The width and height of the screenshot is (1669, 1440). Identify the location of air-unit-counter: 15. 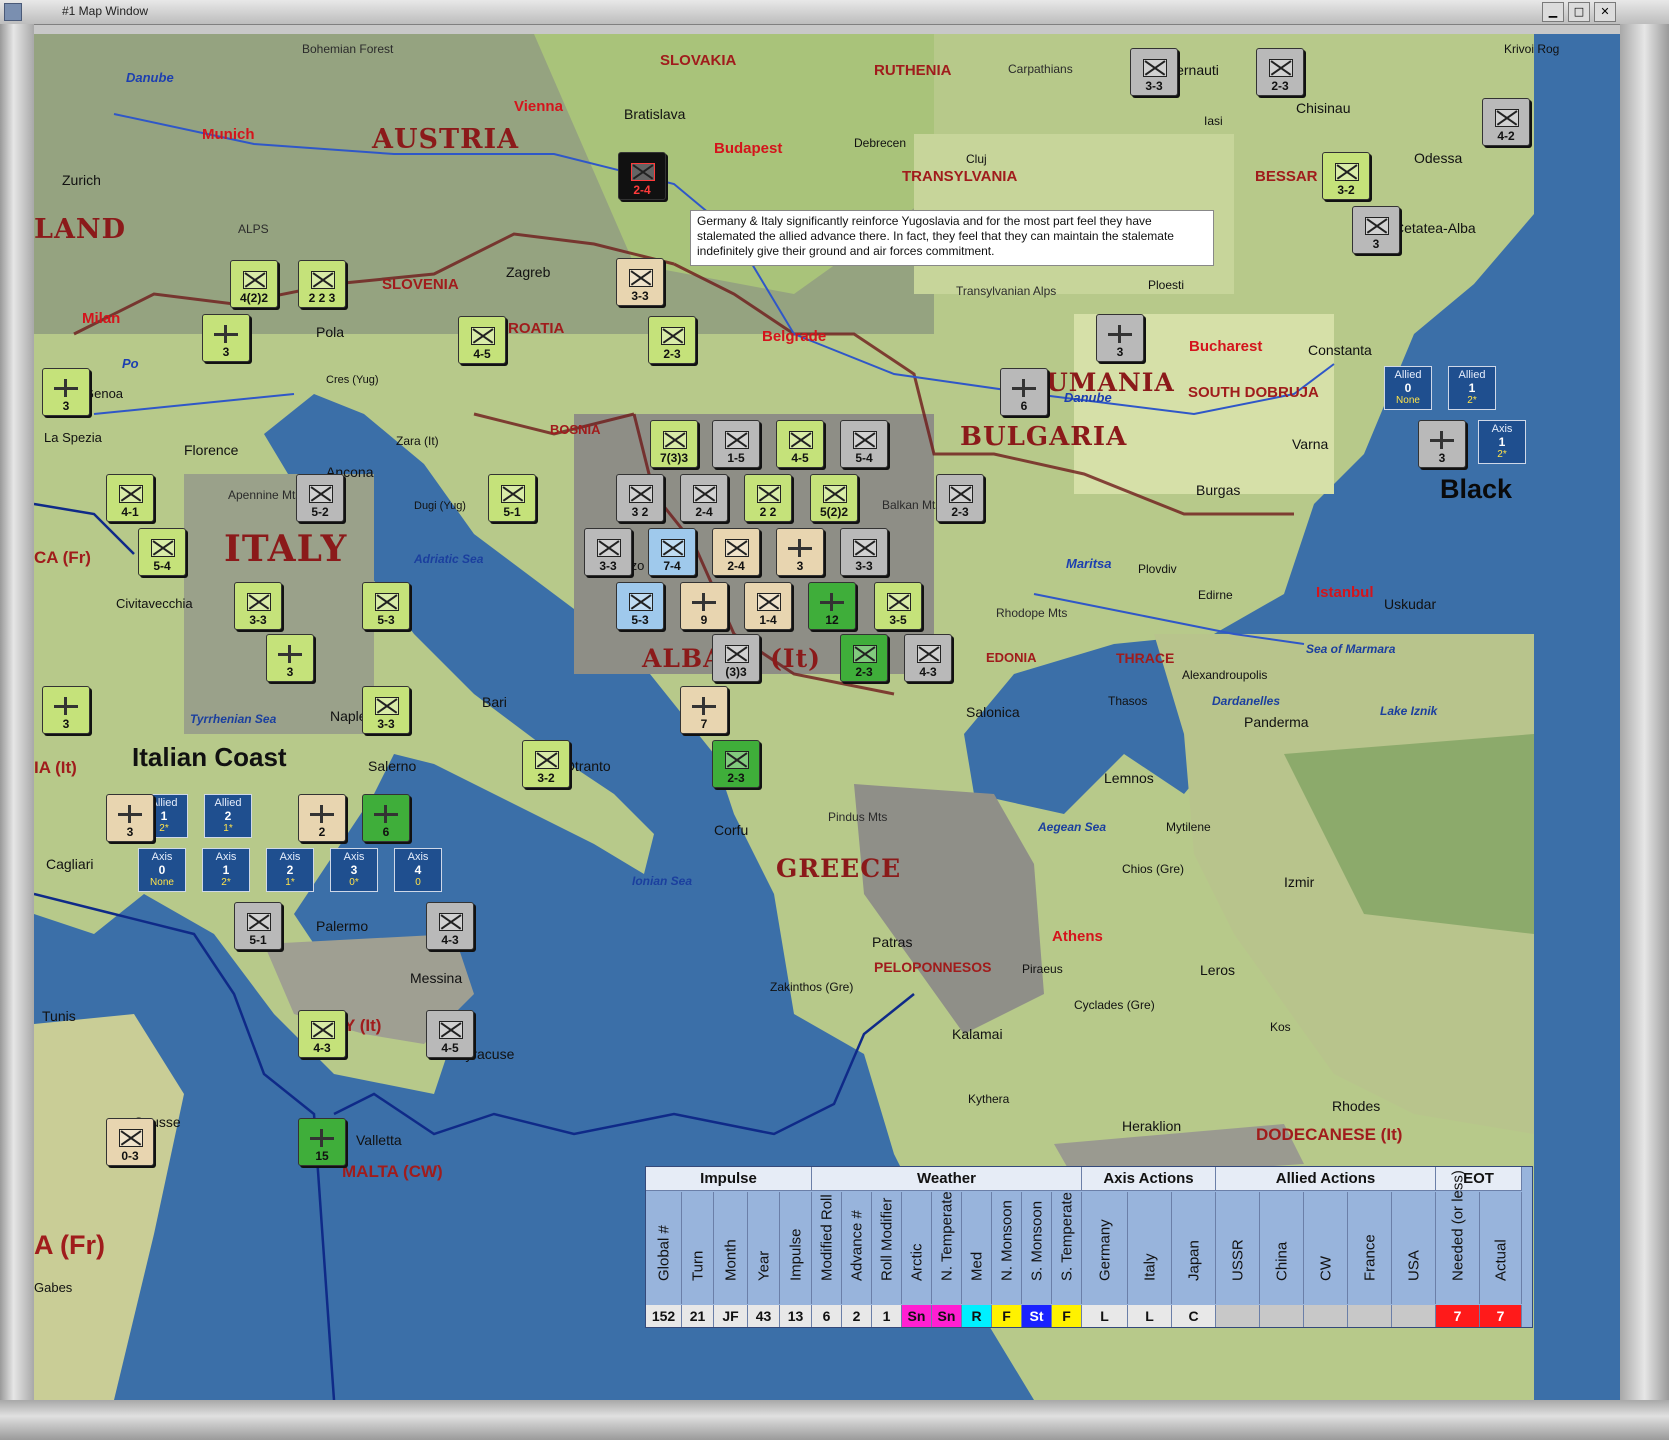
(322, 1142).